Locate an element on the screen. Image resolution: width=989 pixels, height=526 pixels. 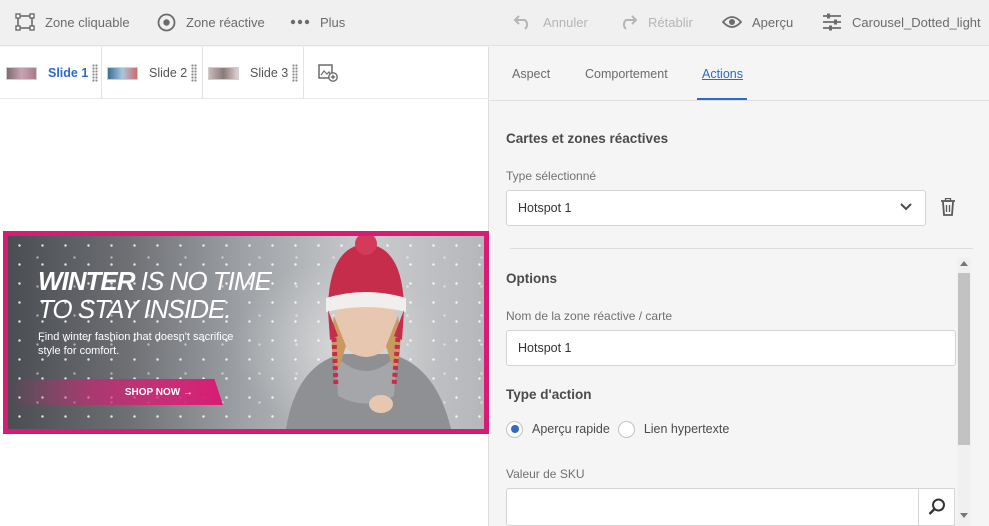
type-select-value: Hotspot 1 is located at coordinates (545, 208).